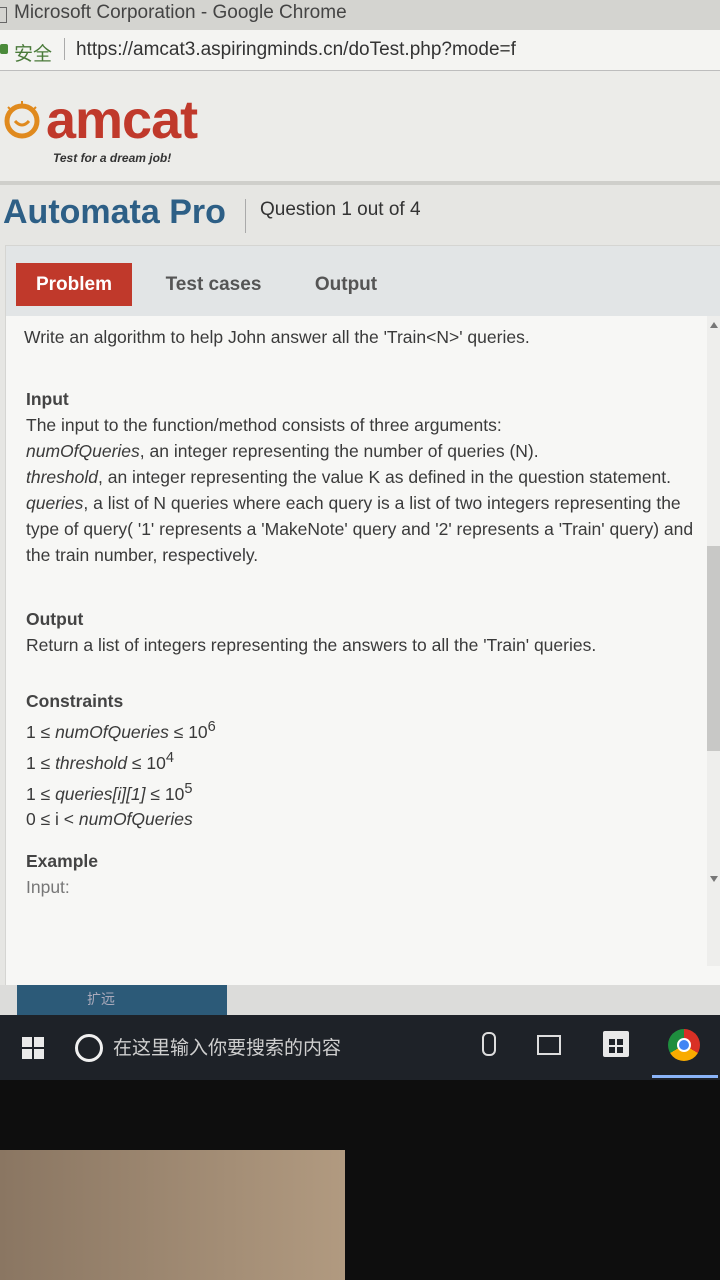  What do you see at coordinates (91, 762) in the screenshot?
I see `c2-var: threshold` at bounding box center [91, 762].